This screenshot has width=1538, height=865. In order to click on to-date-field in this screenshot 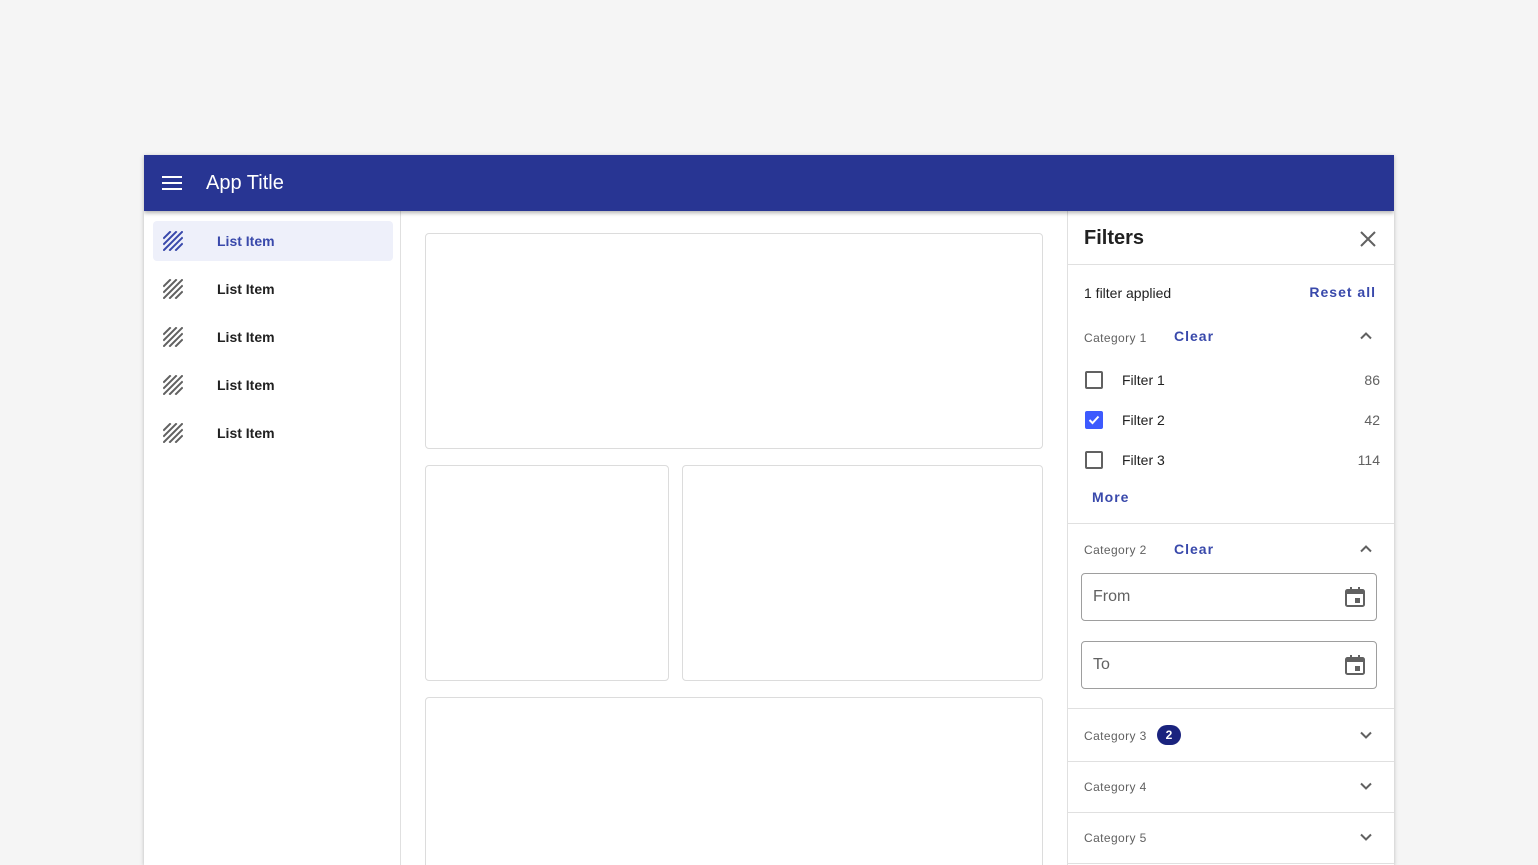, I will do `click(1229, 665)`.